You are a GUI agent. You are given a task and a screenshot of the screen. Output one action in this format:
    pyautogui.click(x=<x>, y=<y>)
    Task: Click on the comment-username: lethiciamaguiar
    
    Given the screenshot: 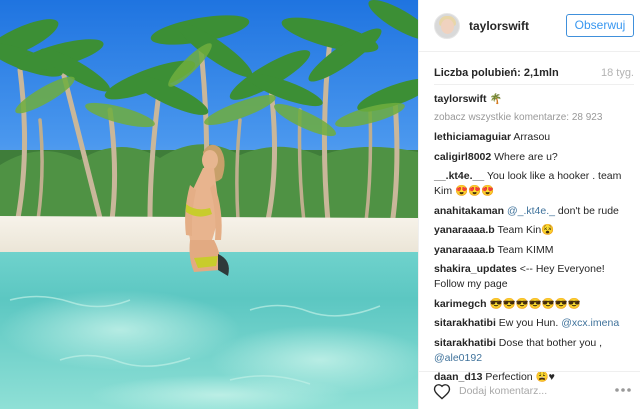 What is the action you would take?
    pyautogui.click(x=472, y=137)
    